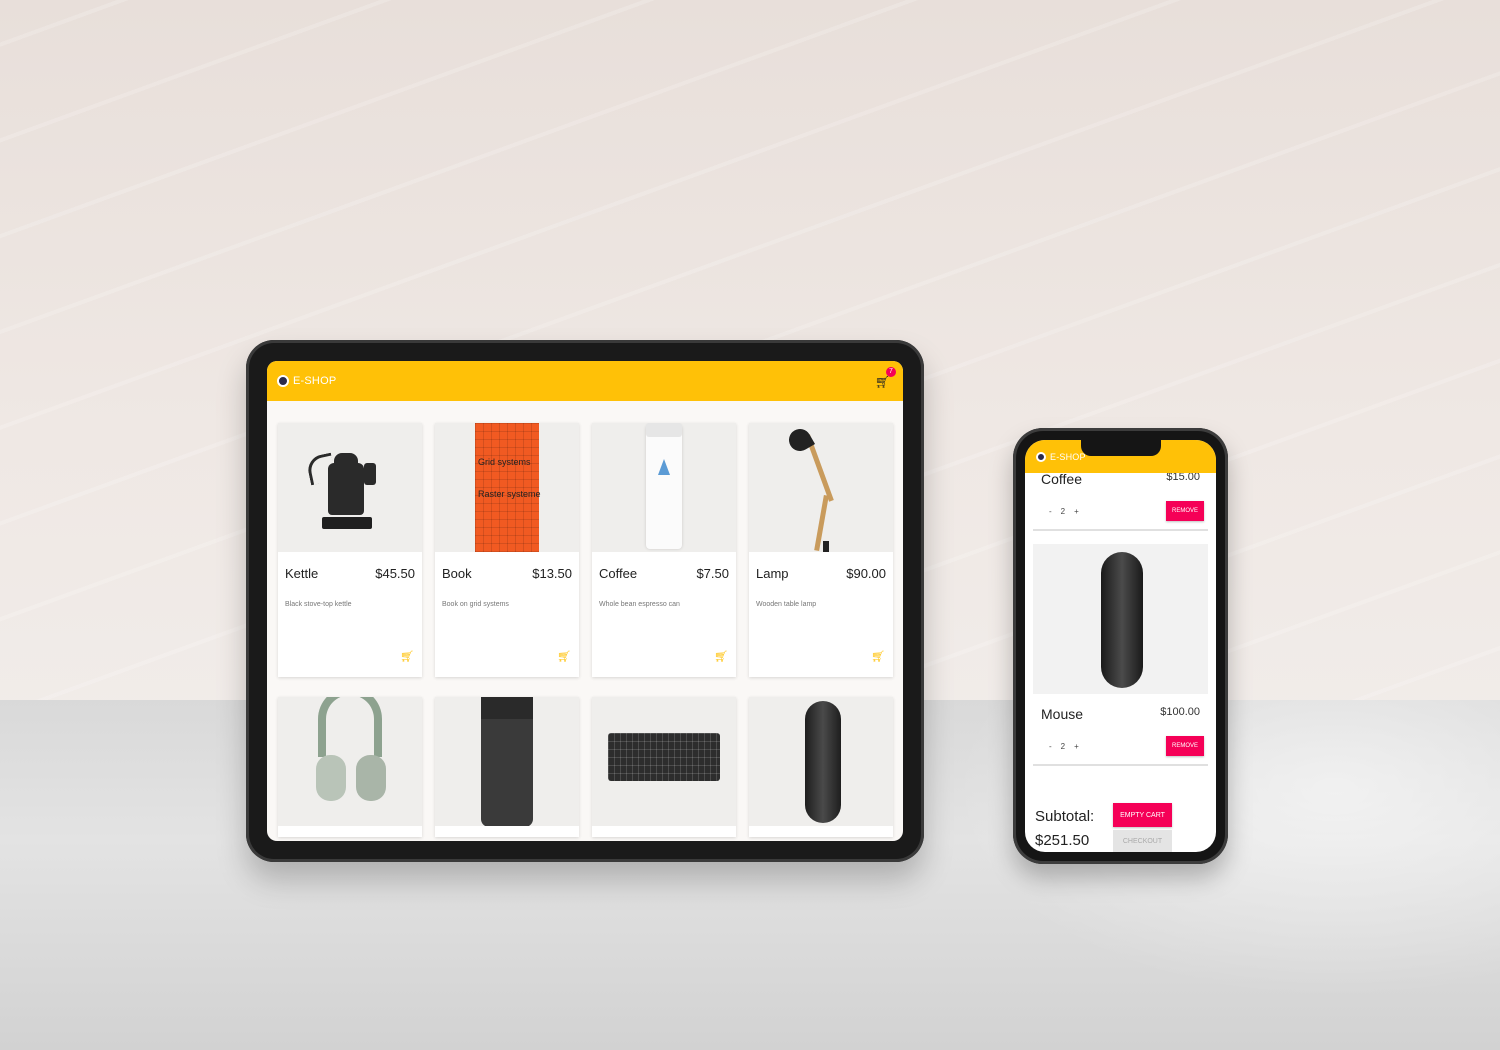 This screenshot has width=1500, height=1050. Describe the element at coordinates (1061, 479) in the screenshot. I see `cart-item-name: Coffee` at that location.